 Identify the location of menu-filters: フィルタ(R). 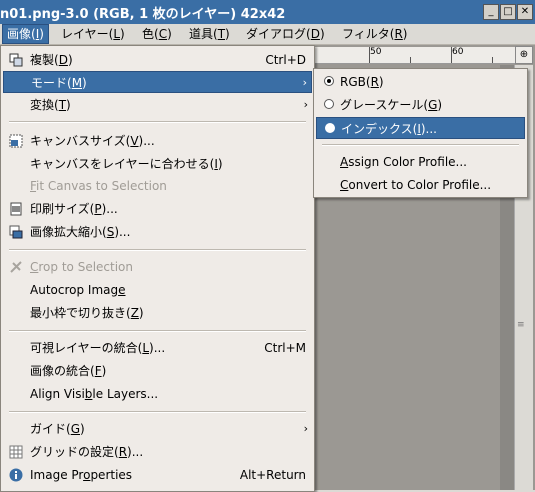
(374, 34).